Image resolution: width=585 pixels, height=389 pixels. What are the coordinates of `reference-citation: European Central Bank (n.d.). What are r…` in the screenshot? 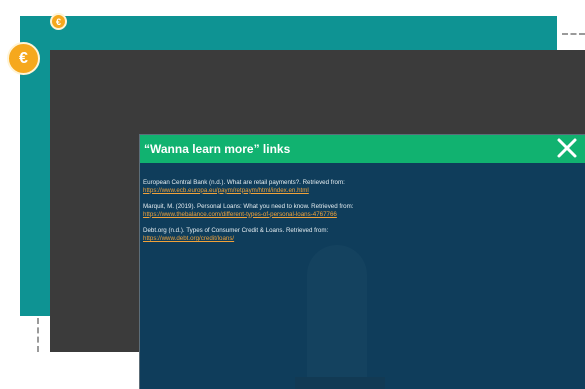 It's located at (244, 182).